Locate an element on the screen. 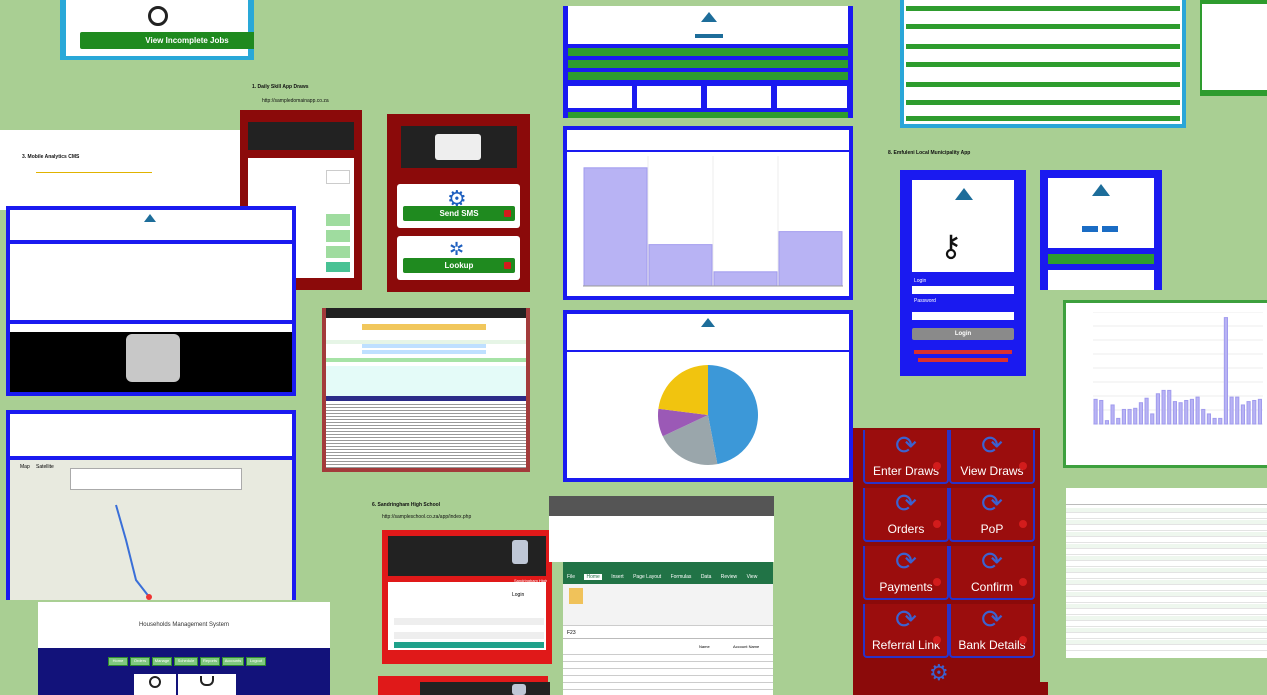  menu-button: ⟳ Referral Link is located at coordinates (906, 631).